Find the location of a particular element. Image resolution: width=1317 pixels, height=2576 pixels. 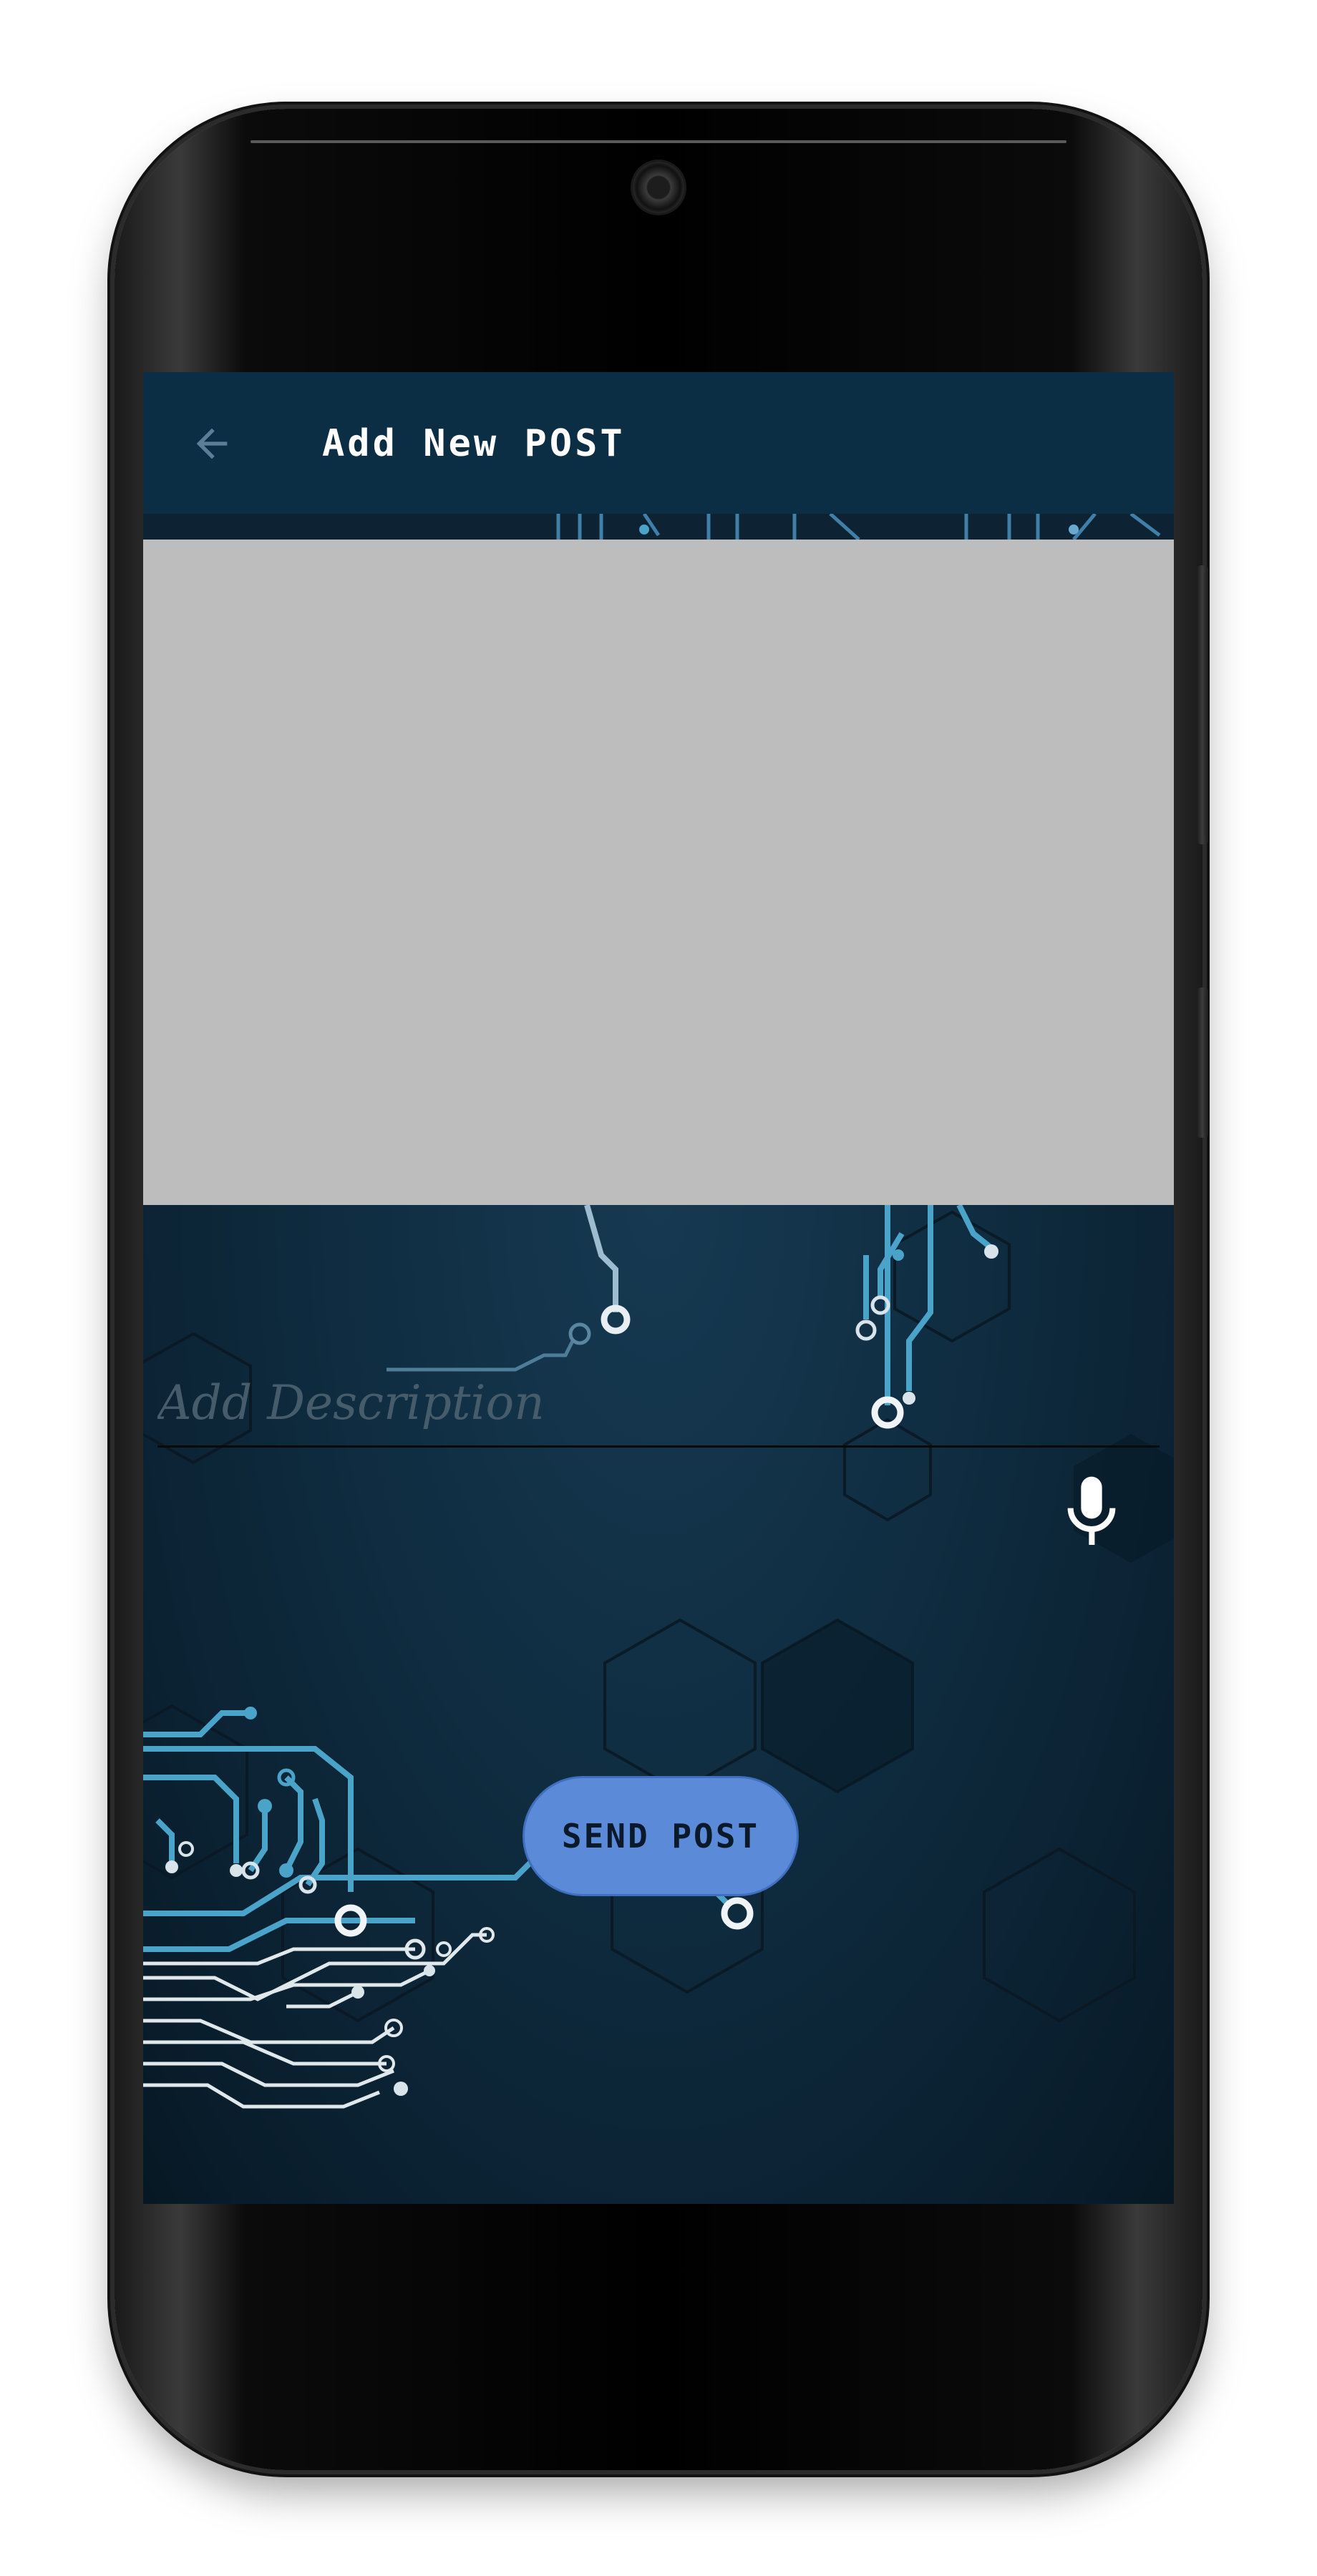

page-title: Add New POST is located at coordinates (474, 443).